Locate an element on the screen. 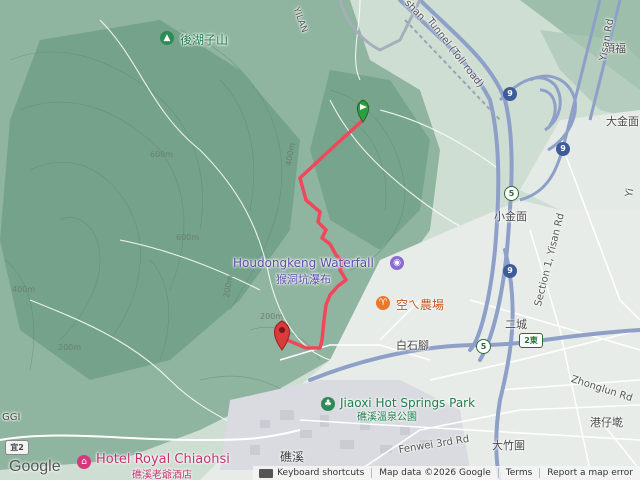  place-ercheng: 二城 is located at coordinates (516, 324).